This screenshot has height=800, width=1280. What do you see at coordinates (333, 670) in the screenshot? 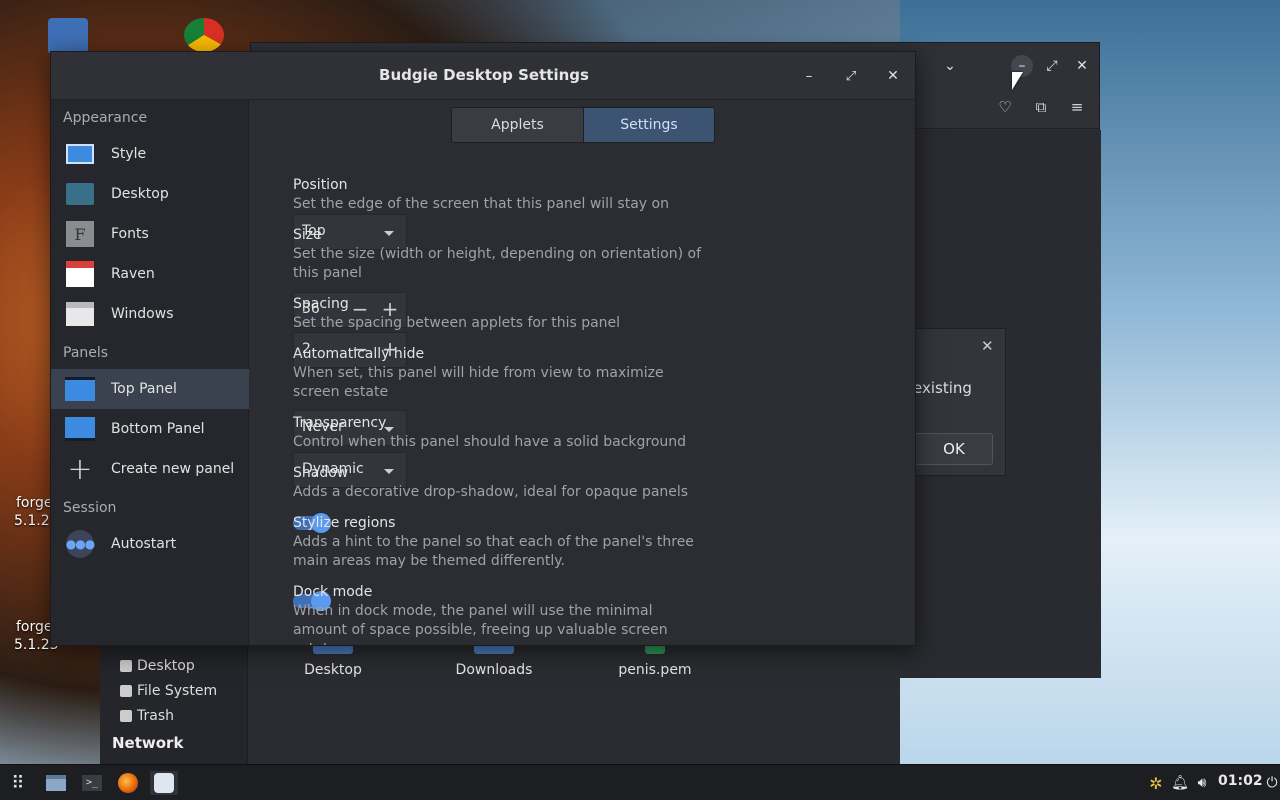
I see `file-label: Desktop` at bounding box center [333, 670].